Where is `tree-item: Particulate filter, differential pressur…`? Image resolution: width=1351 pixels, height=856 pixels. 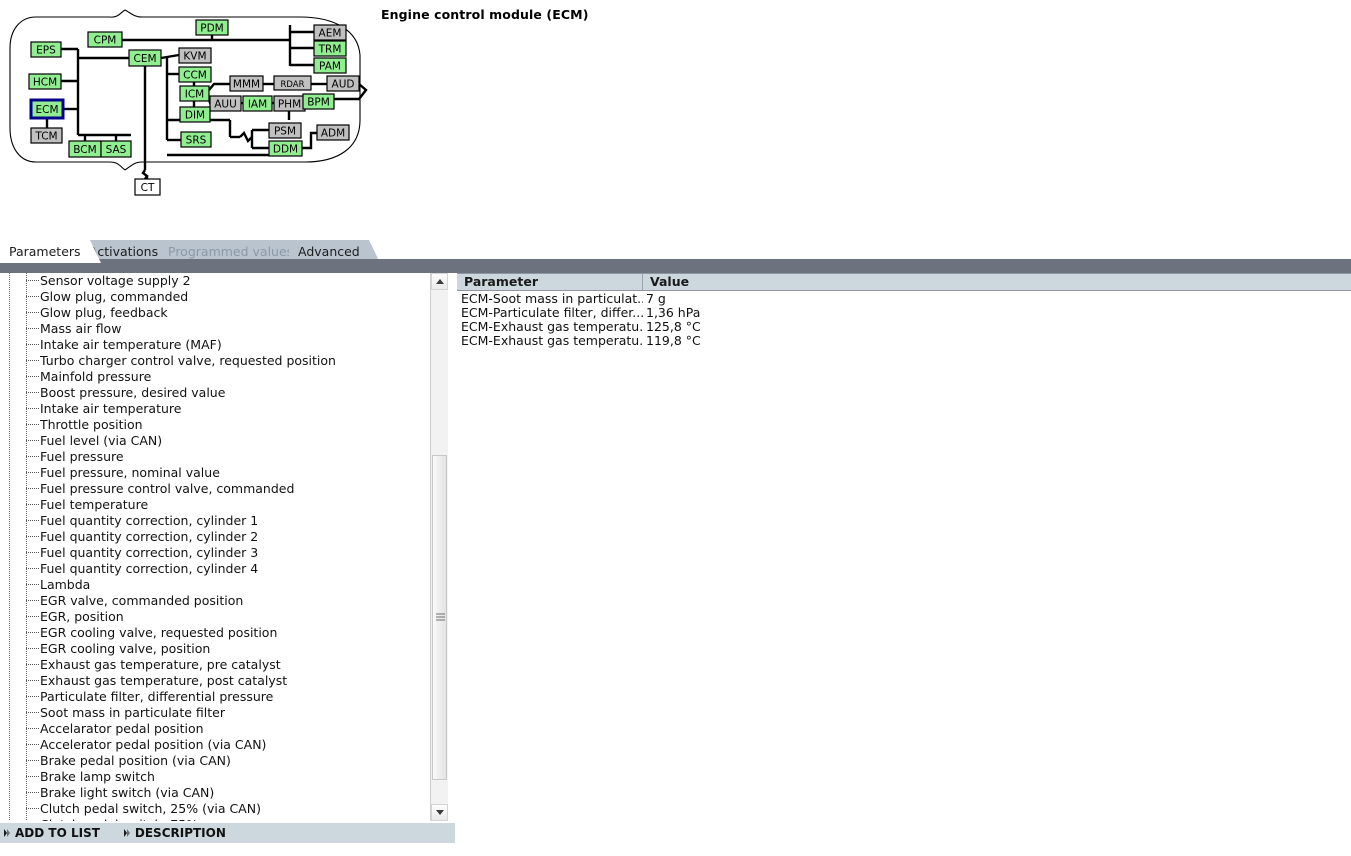
tree-item: Particulate filter, differential pressur… is located at coordinates (215, 697).